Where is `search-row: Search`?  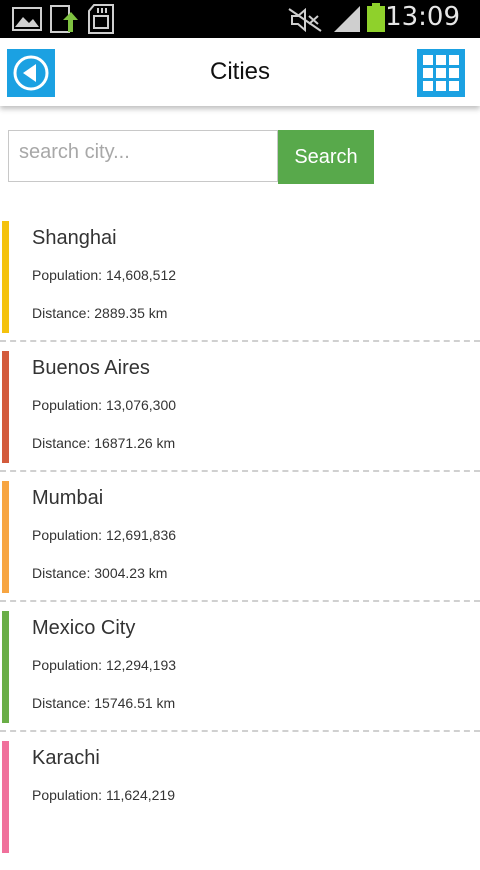
search-row: Search is located at coordinates (191, 157).